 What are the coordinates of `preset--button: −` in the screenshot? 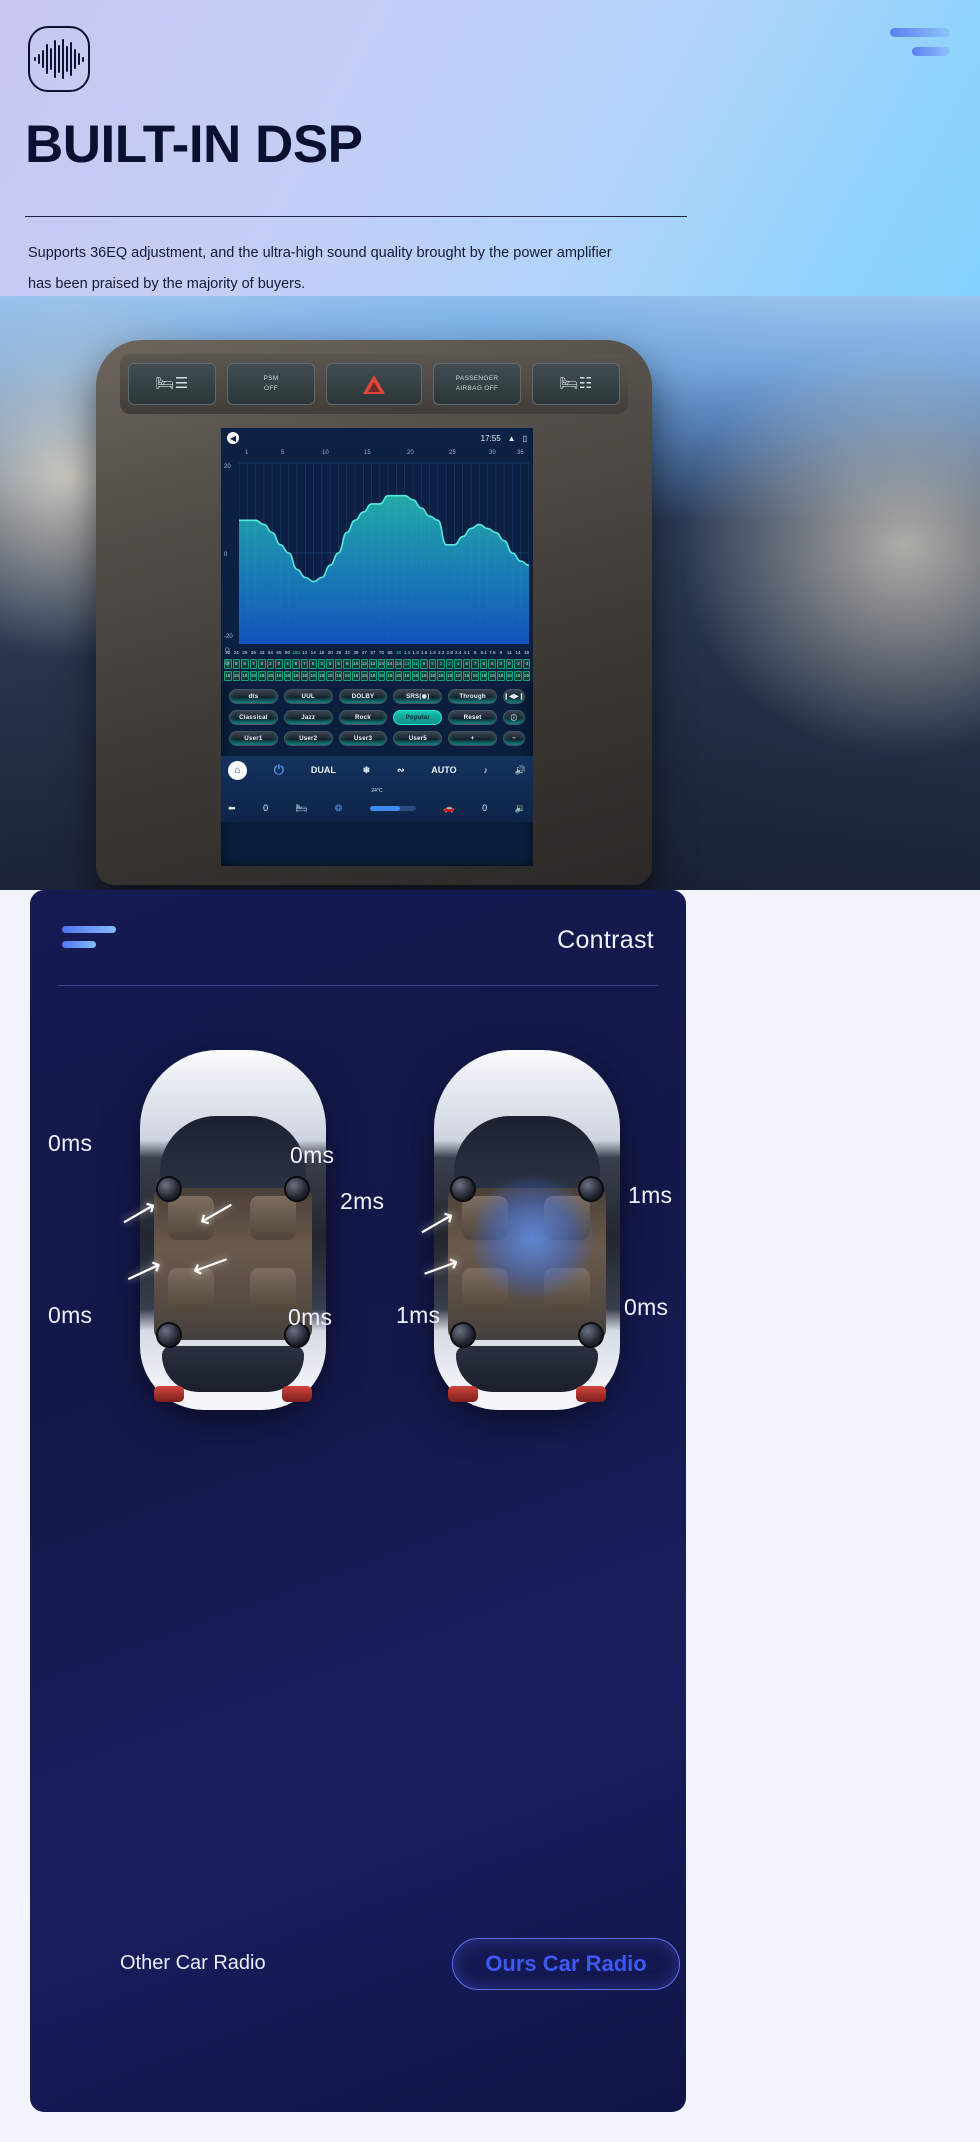 It's located at (513, 739).